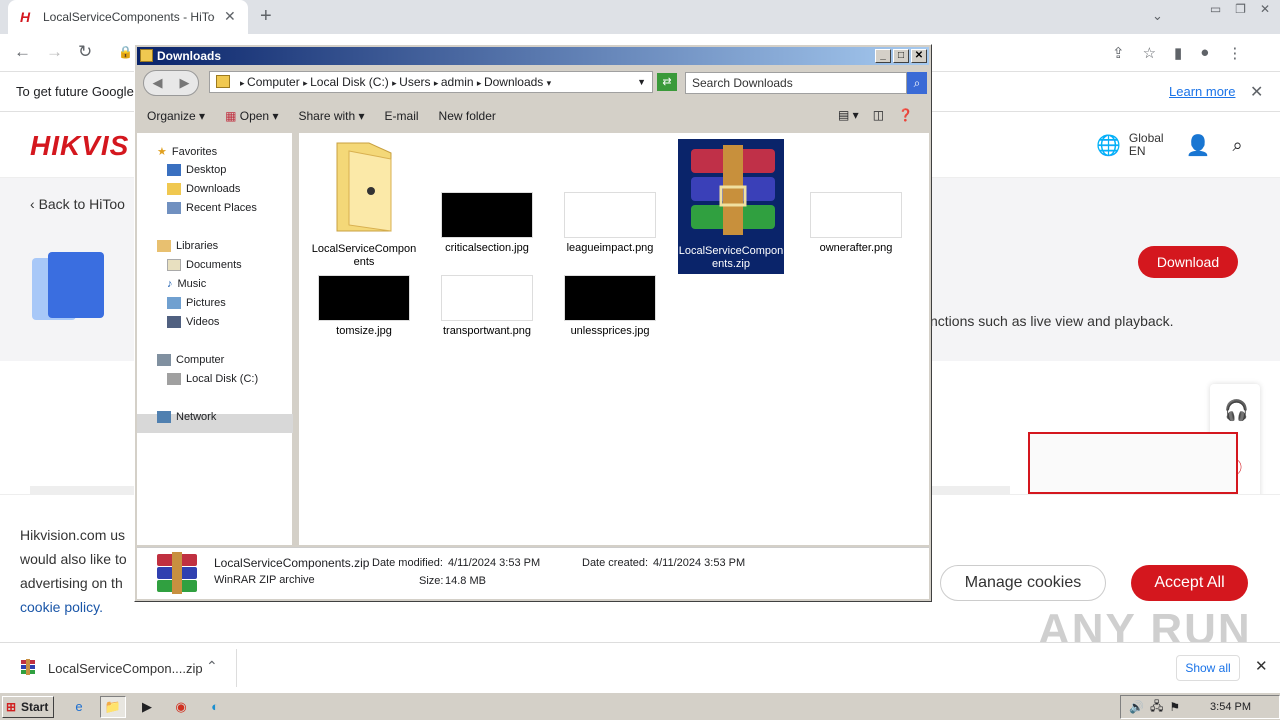  Describe the element at coordinates (641, 82) in the screenshot. I see `address-dropdown-icon: ▼` at that location.